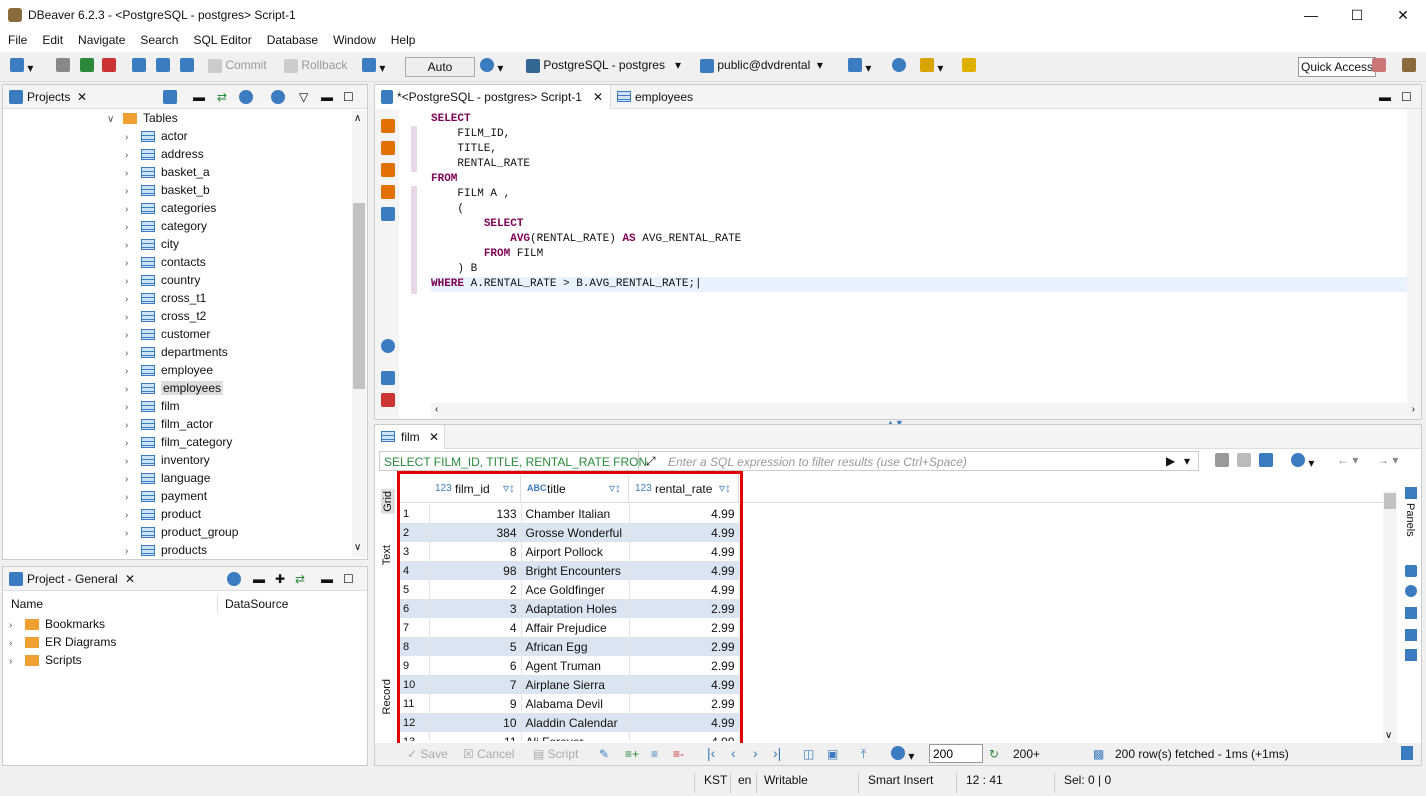  Describe the element at coordinates (109, 66) in the screenshot. I see `disconnect-icon` at that location.